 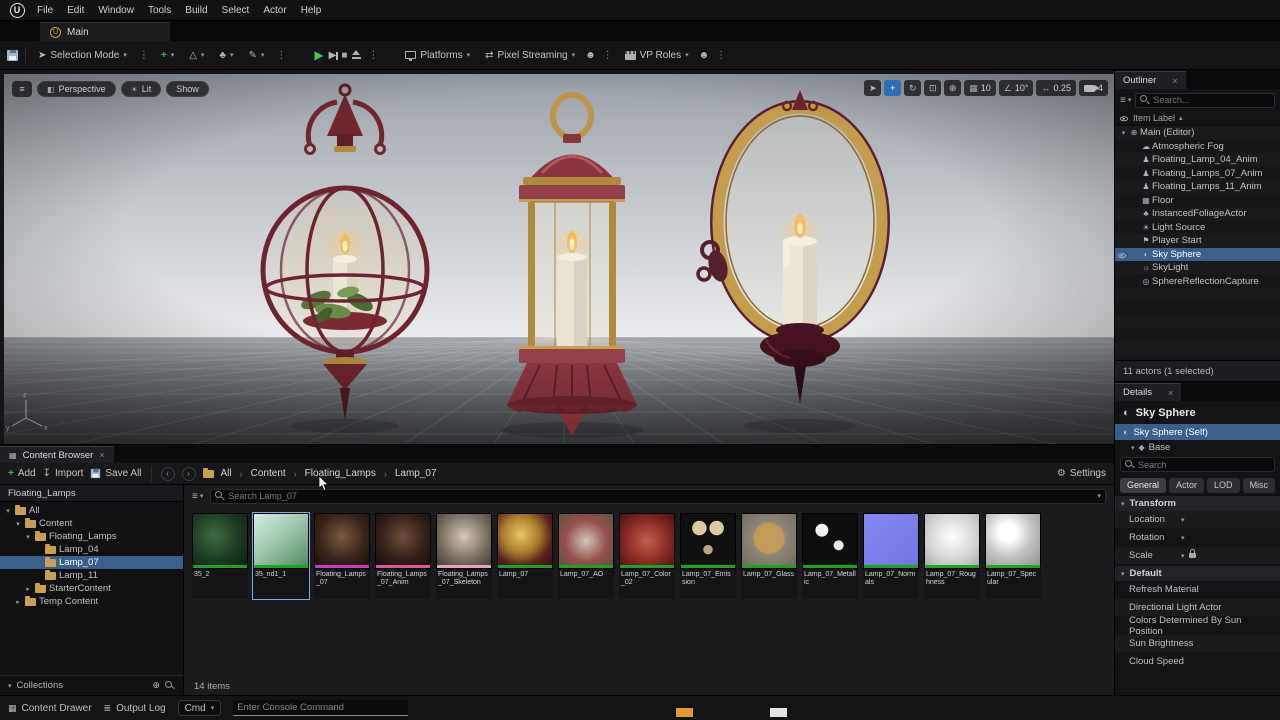 What do you see at coordinates (1187, 485) in the screenshot?
I see `details-category-tab: Actor` at bounding box center [1187, 485].